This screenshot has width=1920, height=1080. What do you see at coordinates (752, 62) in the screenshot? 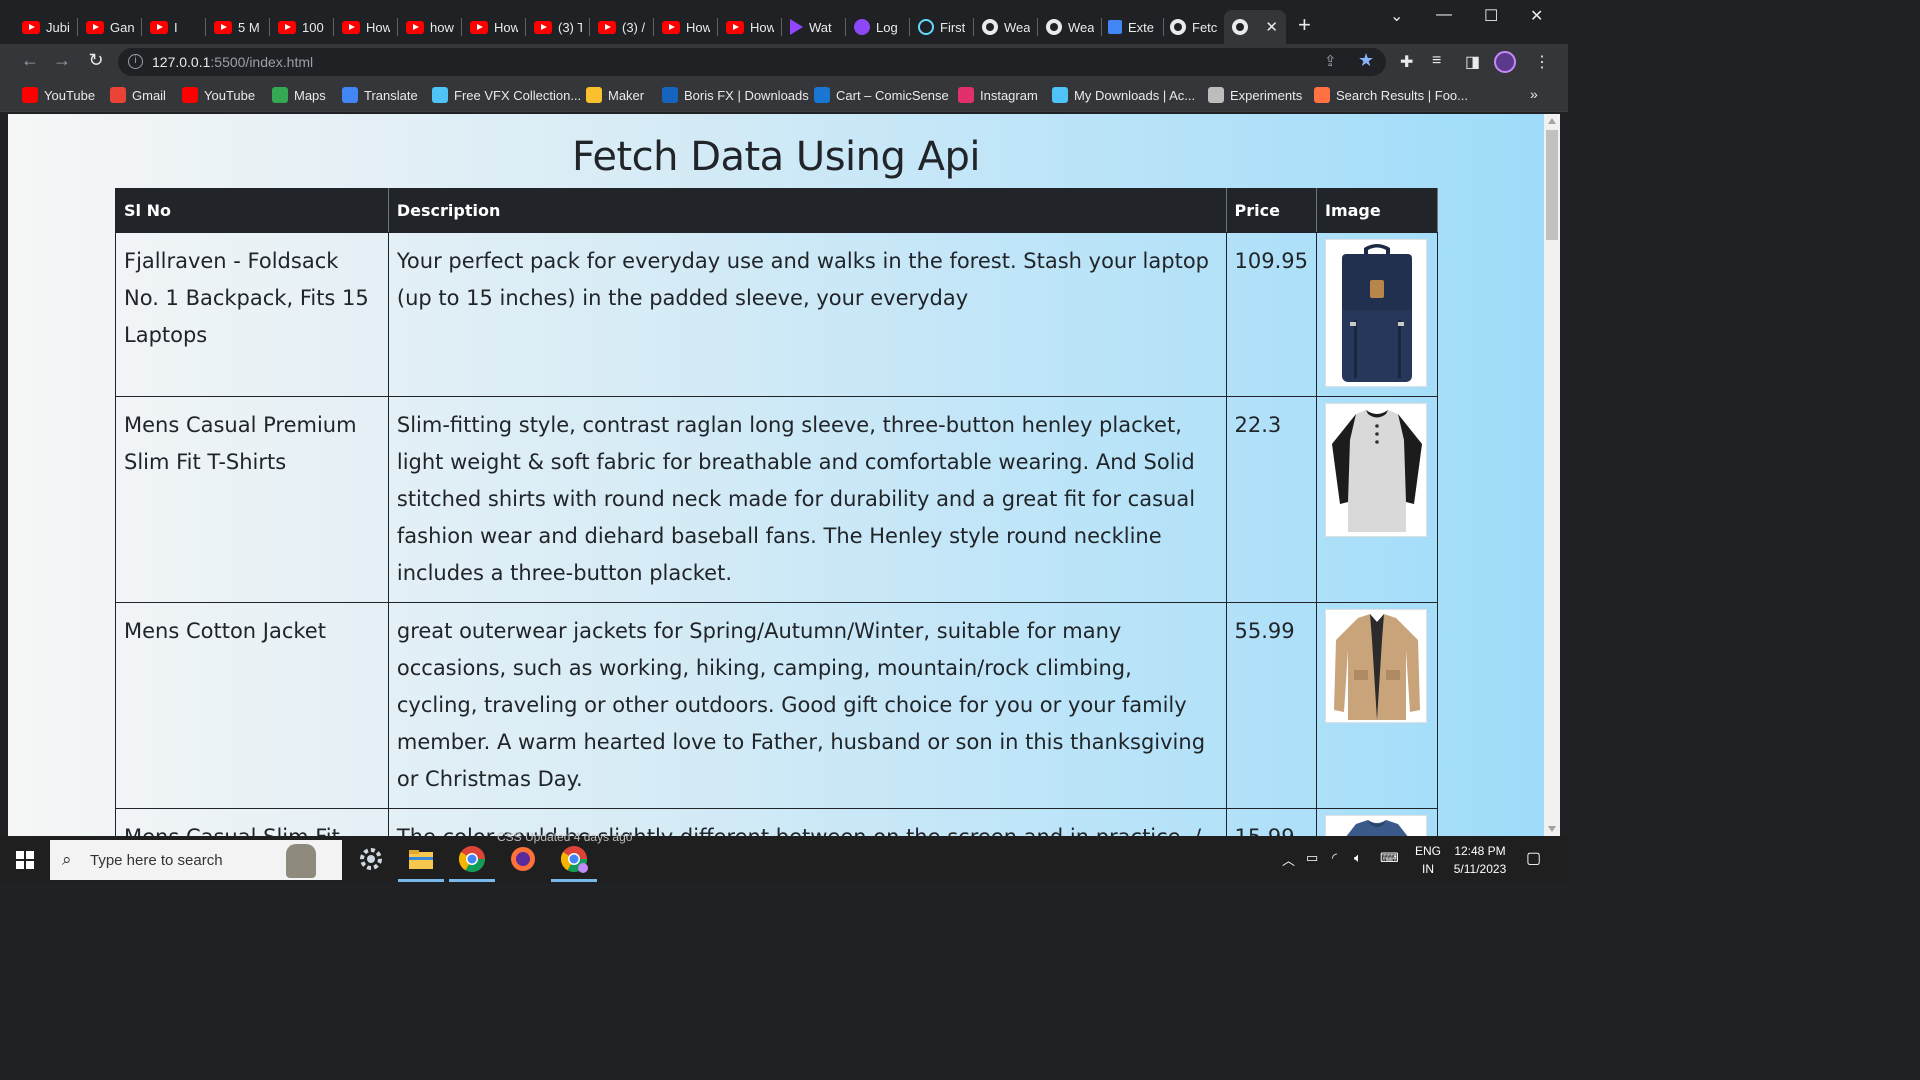
I see `address-bar: i 127.0.0.1:5500/index.html ⇪ ★` at bounding box center [752, 62].